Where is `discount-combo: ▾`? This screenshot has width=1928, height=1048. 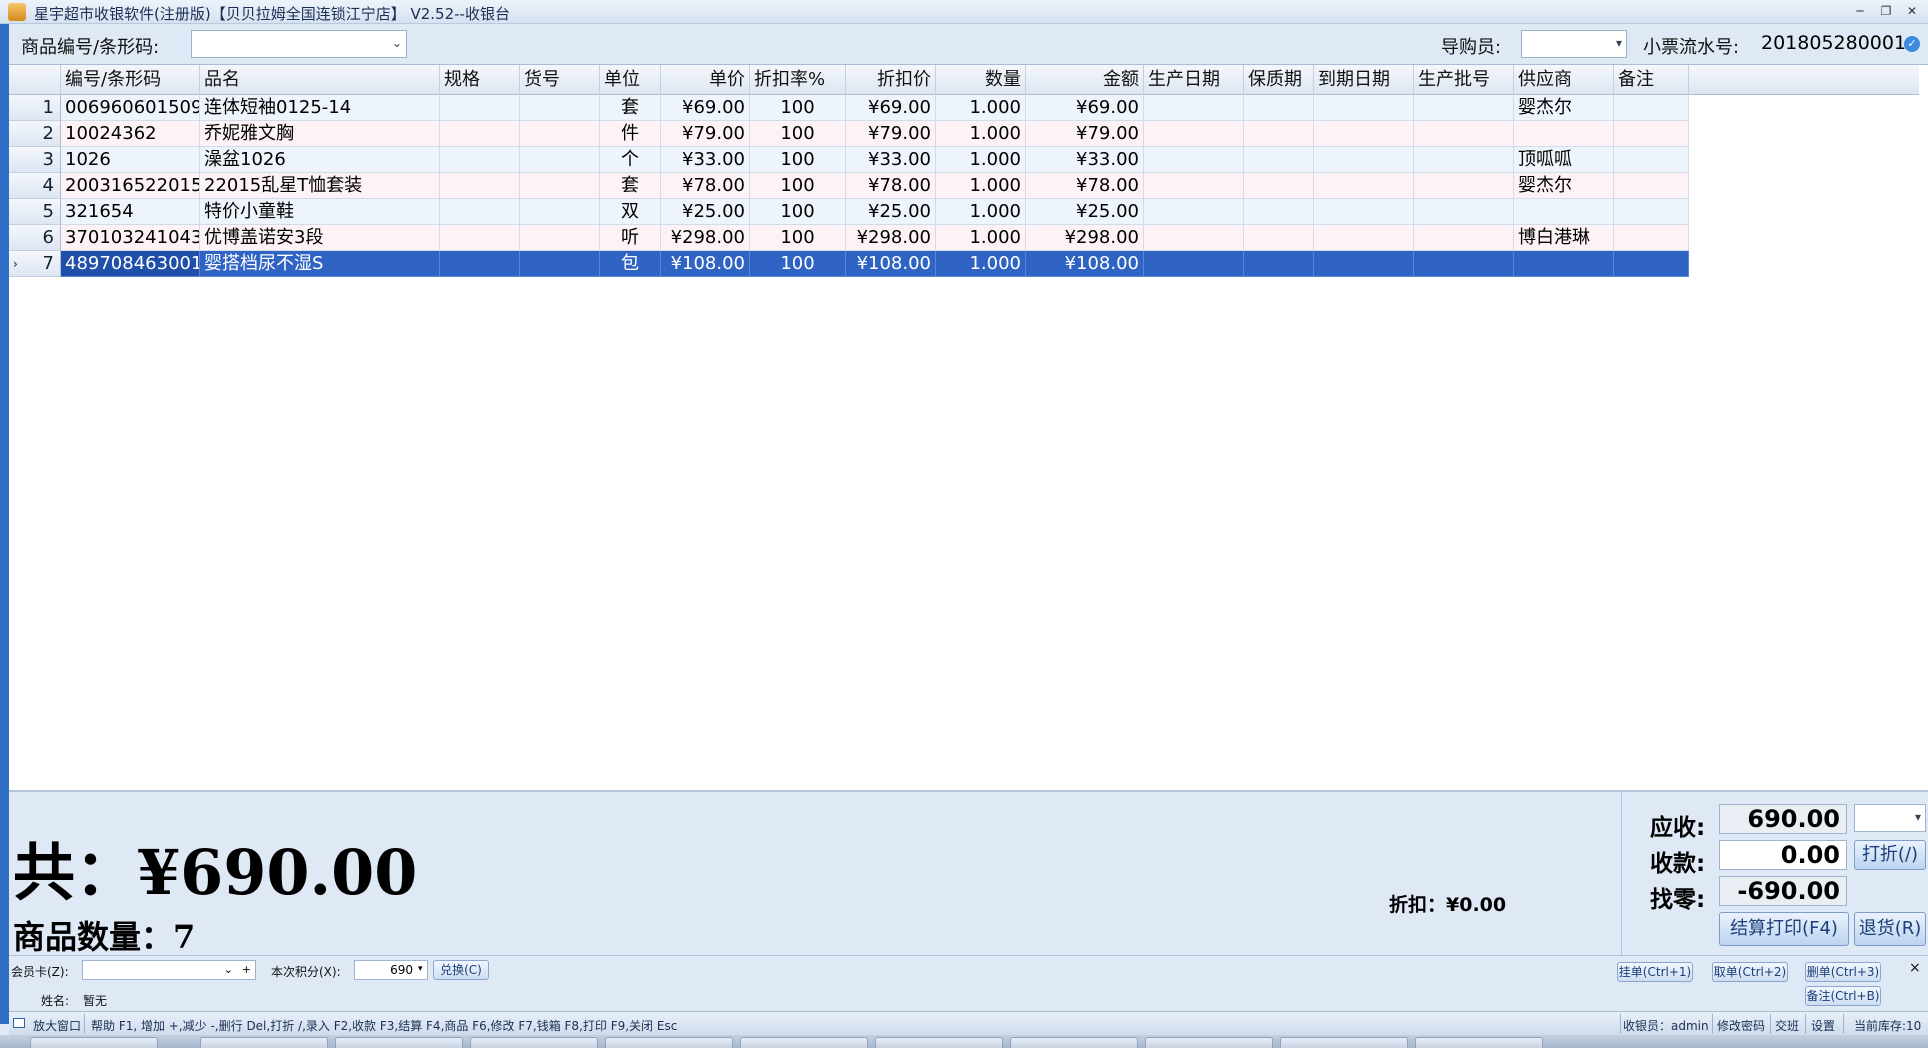
discount-combo: ▾ is located at coordinates (1890, 818).